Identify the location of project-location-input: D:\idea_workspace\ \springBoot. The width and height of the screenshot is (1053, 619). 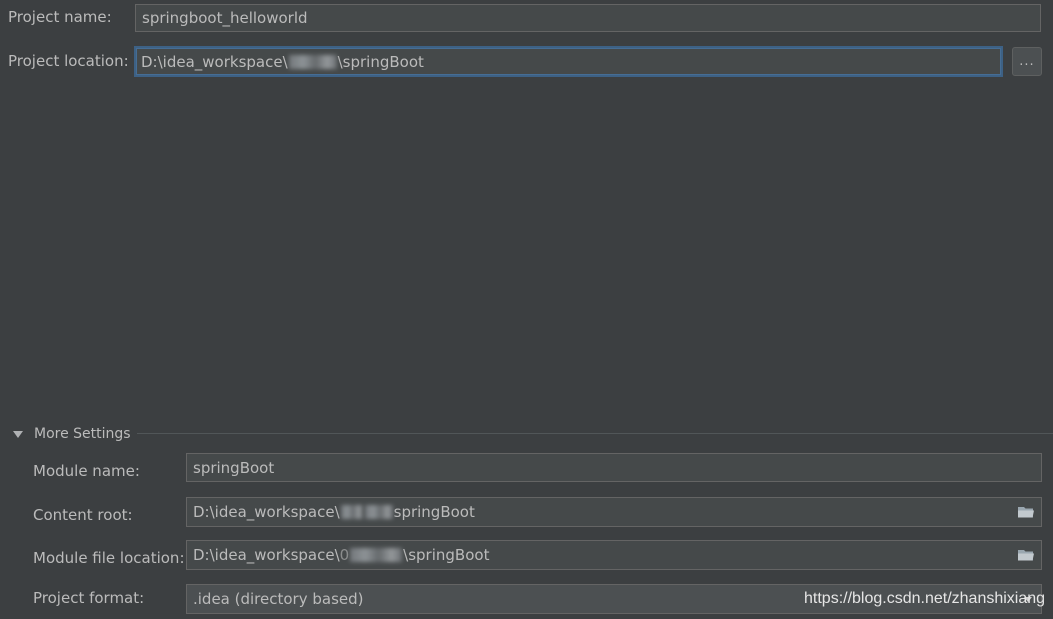
(568, 61).